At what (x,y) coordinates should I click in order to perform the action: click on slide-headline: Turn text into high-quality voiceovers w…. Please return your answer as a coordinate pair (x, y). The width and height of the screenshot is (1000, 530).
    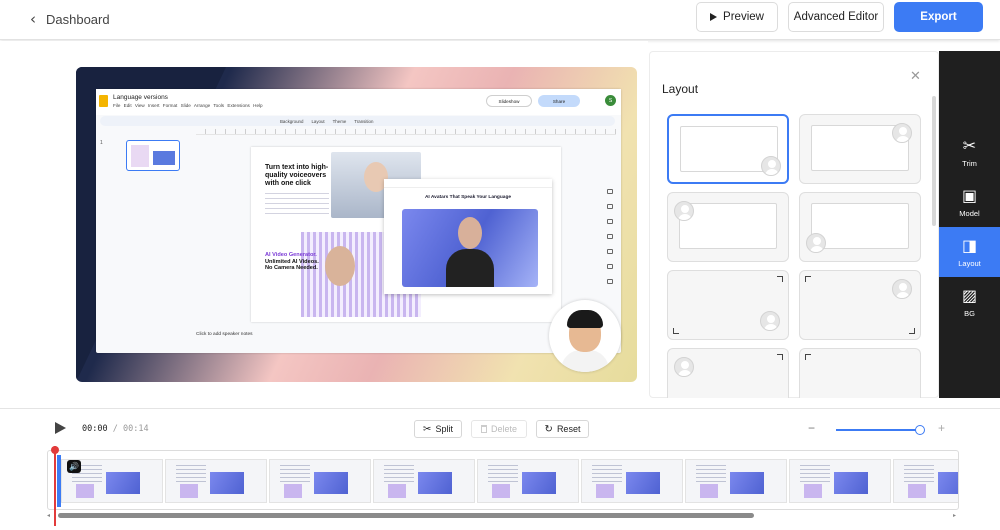
    Looking at the image, I should click on (297, 175).